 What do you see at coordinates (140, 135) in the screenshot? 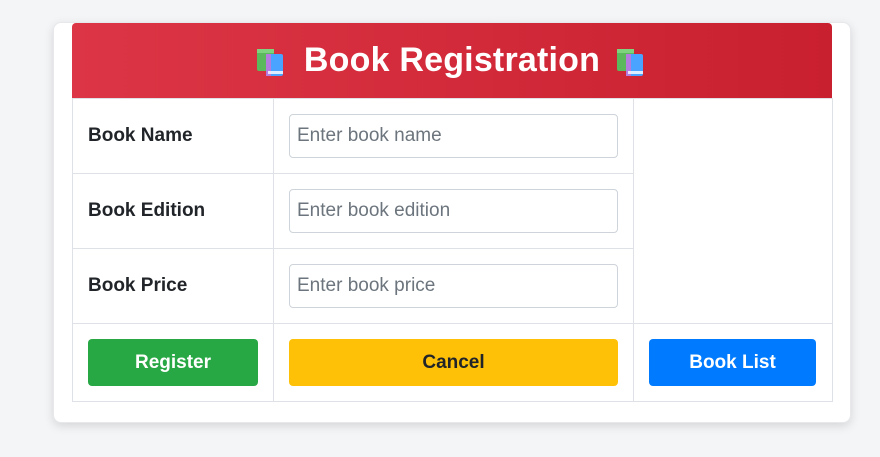
I see `book-name-label: Book Name` at bounding box center [140, 135].